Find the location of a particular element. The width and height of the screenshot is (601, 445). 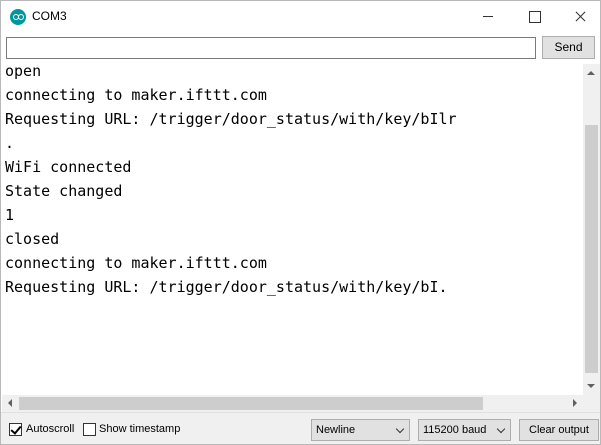

arduino-icon is located at coordinates (18, 17).